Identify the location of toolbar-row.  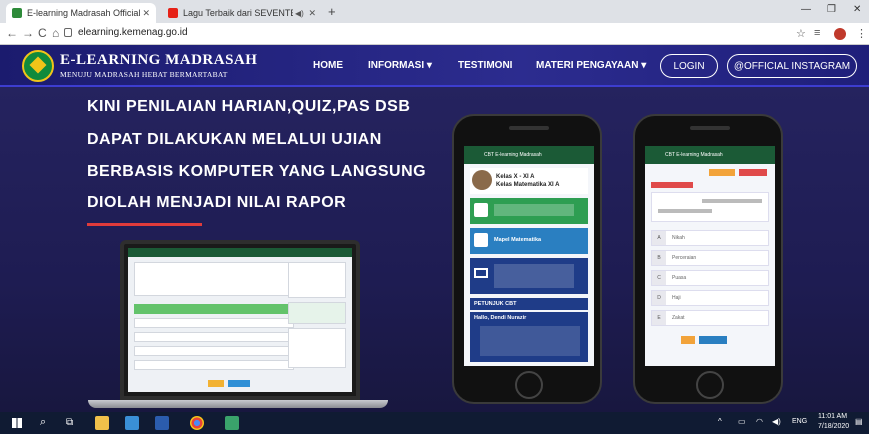
(710, 173).